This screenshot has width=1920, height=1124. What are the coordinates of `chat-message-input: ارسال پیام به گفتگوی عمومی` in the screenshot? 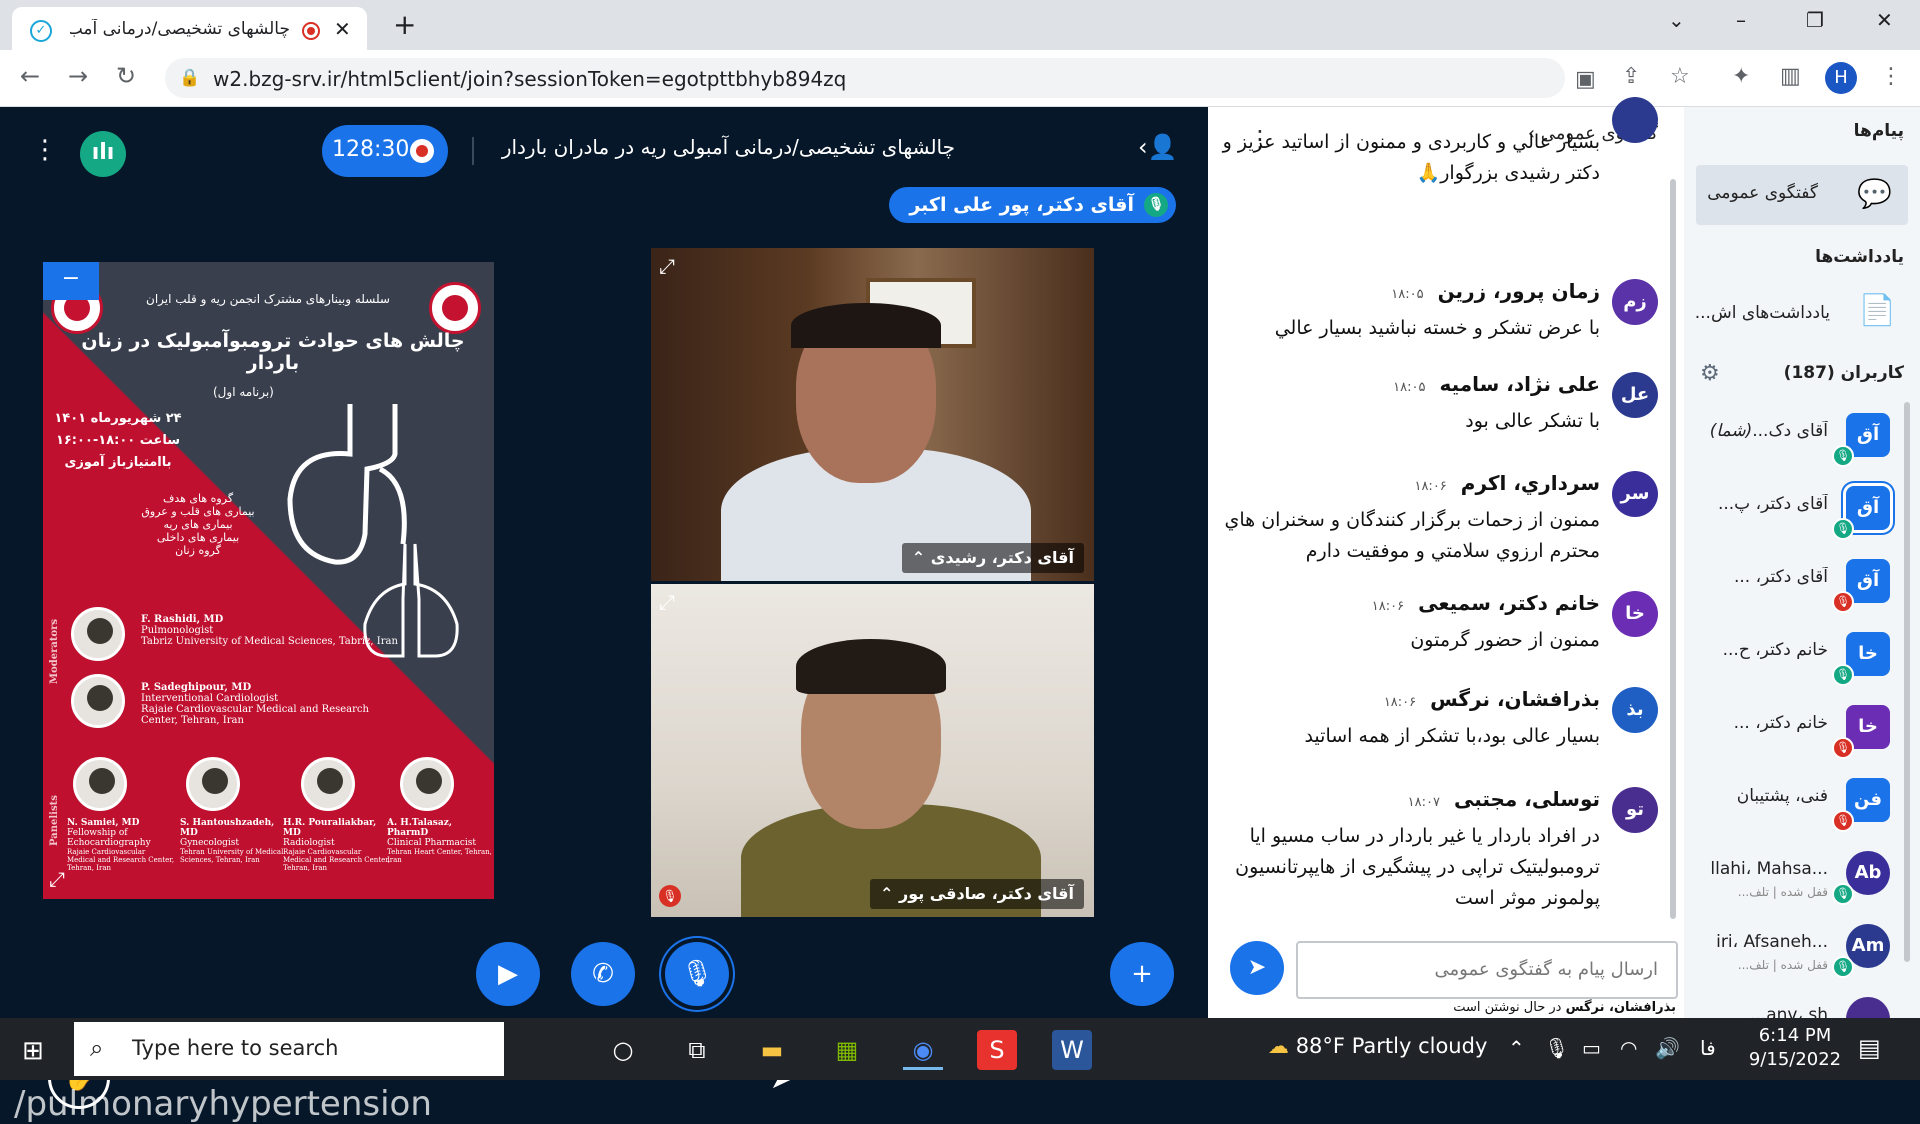 It's located at (1487, 970).